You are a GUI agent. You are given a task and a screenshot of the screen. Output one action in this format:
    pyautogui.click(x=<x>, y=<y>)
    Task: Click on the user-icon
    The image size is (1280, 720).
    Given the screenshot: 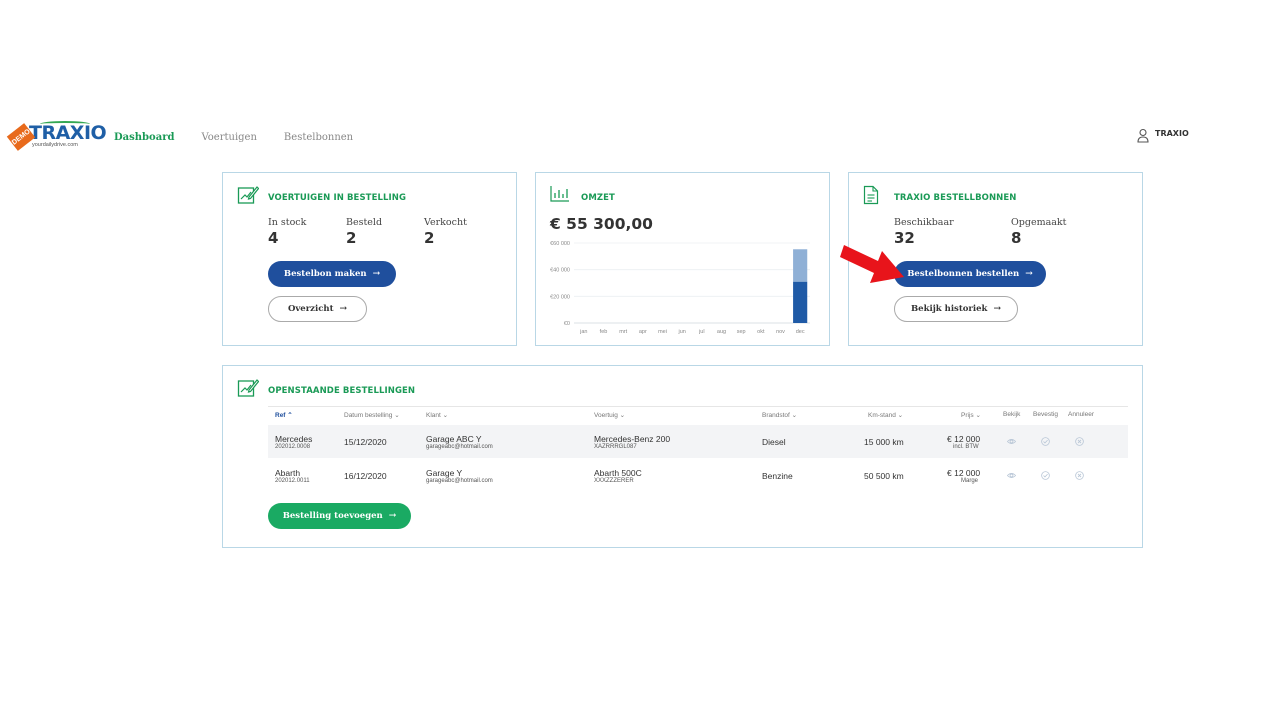 What is the action you would take?
    pyautogui.click(x=1143, y=135)
    